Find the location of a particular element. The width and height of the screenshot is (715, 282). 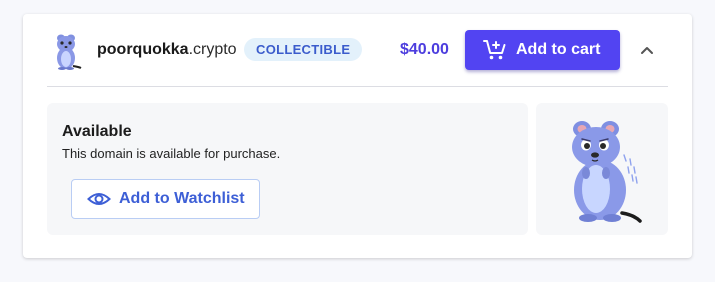

eye-icon is located at coordinates (99, 199).